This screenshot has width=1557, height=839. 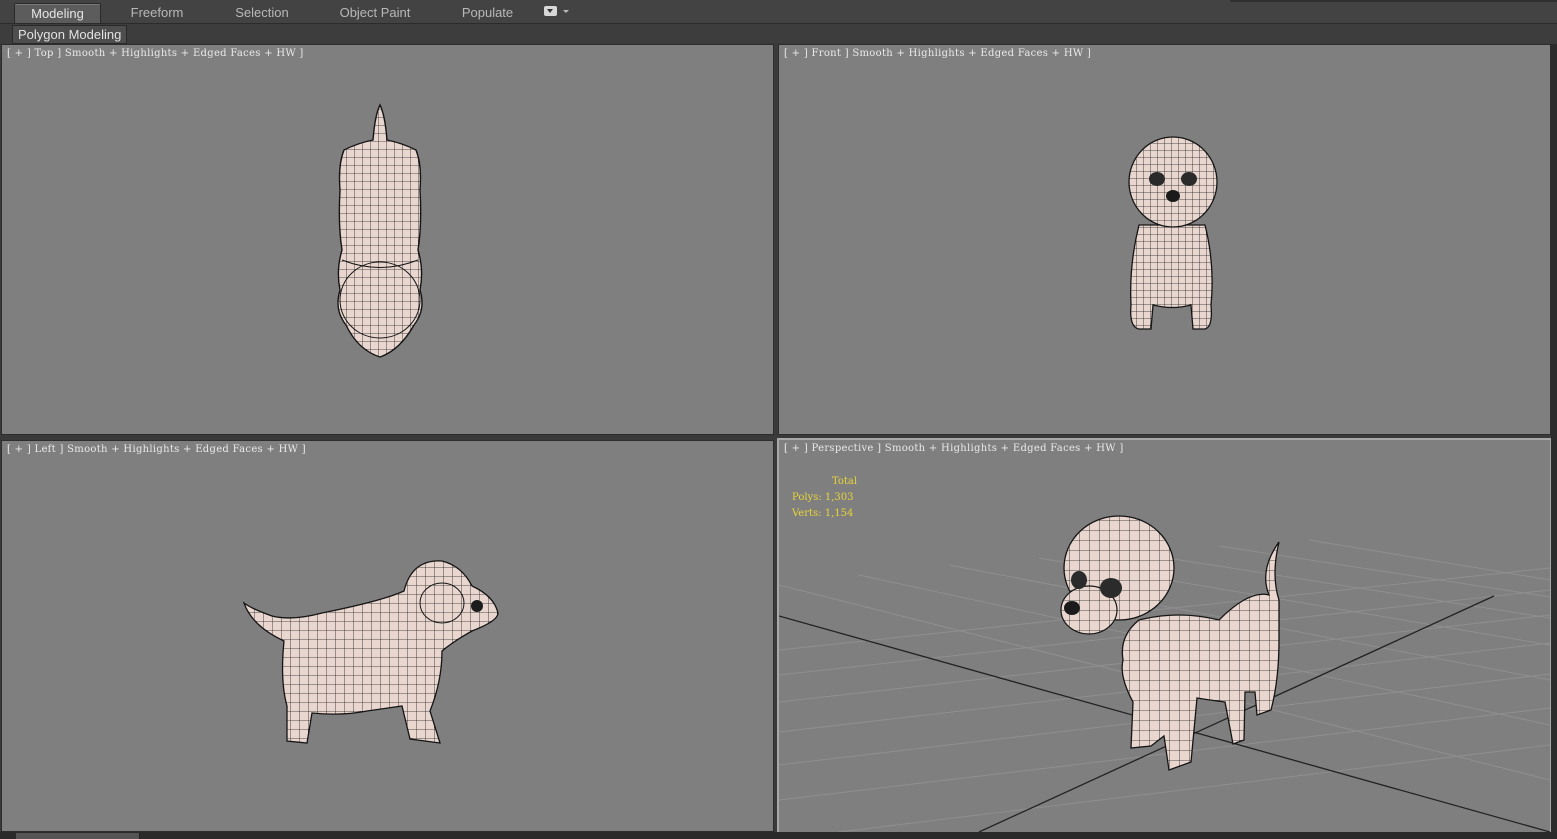 What do you see at coordinates (487, 12) in the screenshot?
I see `tab-populate: Populate` at bounding box center [487, 12].